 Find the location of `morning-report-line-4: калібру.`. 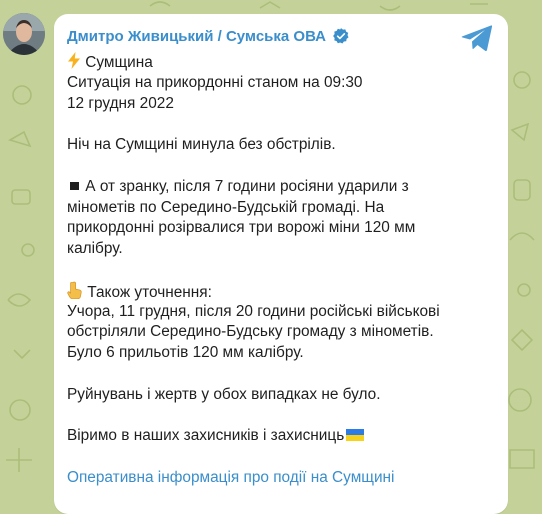

morning-report-line-4: калібру. is located at coordinates (95, 249).